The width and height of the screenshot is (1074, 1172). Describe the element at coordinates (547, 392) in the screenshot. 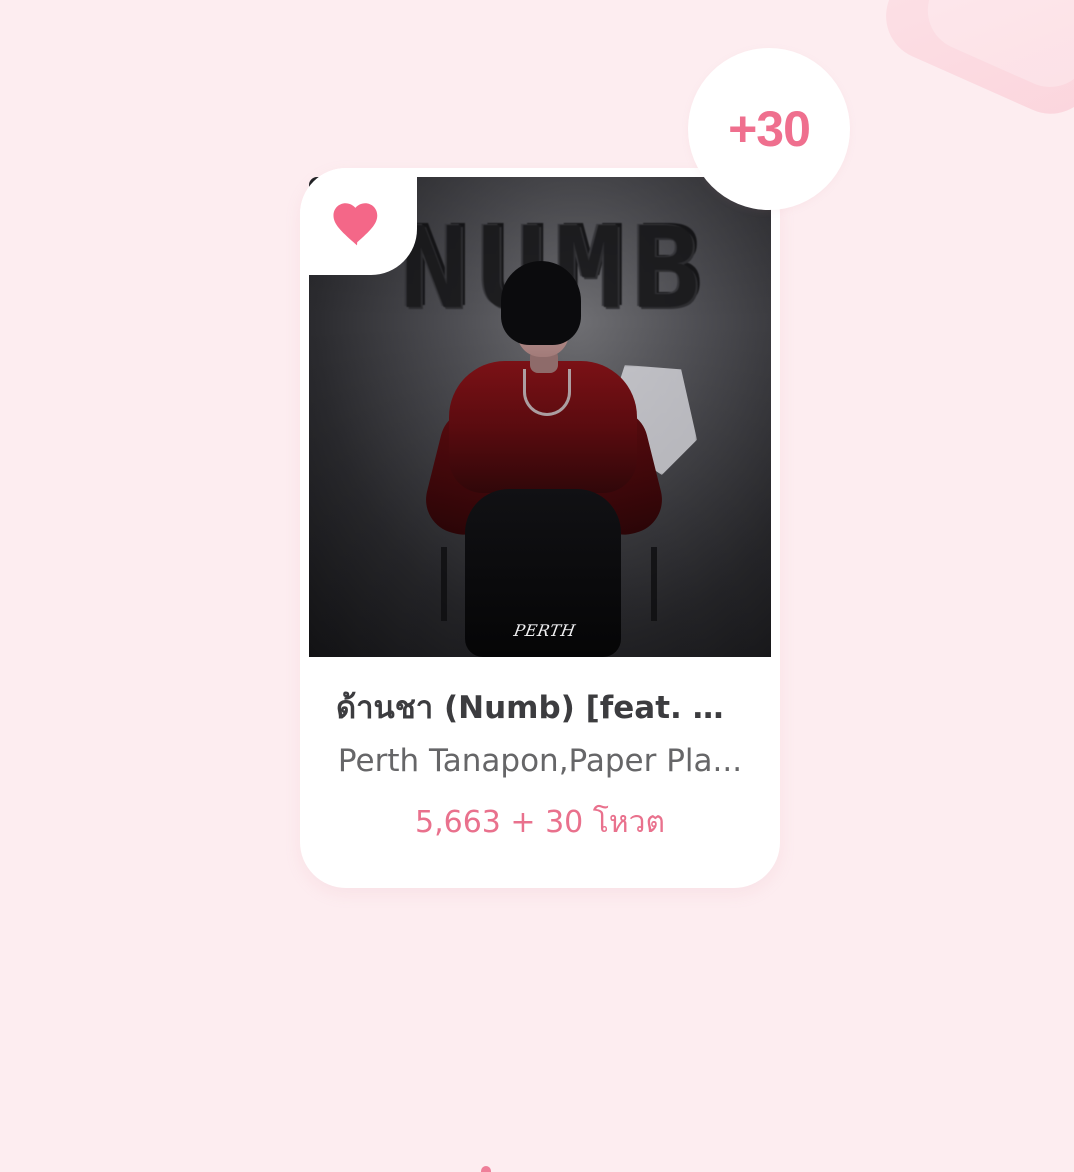

I see `artist-chain-necklace` at that location.